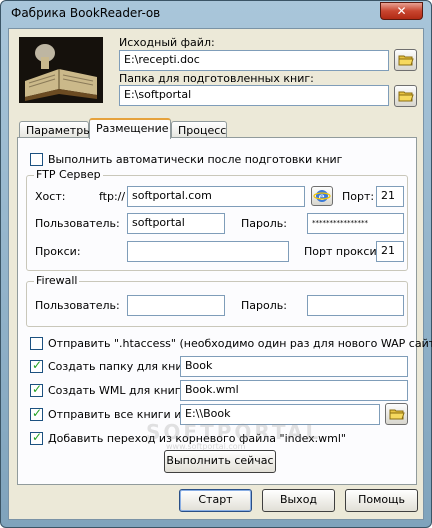 Image resolution: width=432 pixels, height=528 pixels. I want to click on internet-explorer-icon: e, so click(322, 196).